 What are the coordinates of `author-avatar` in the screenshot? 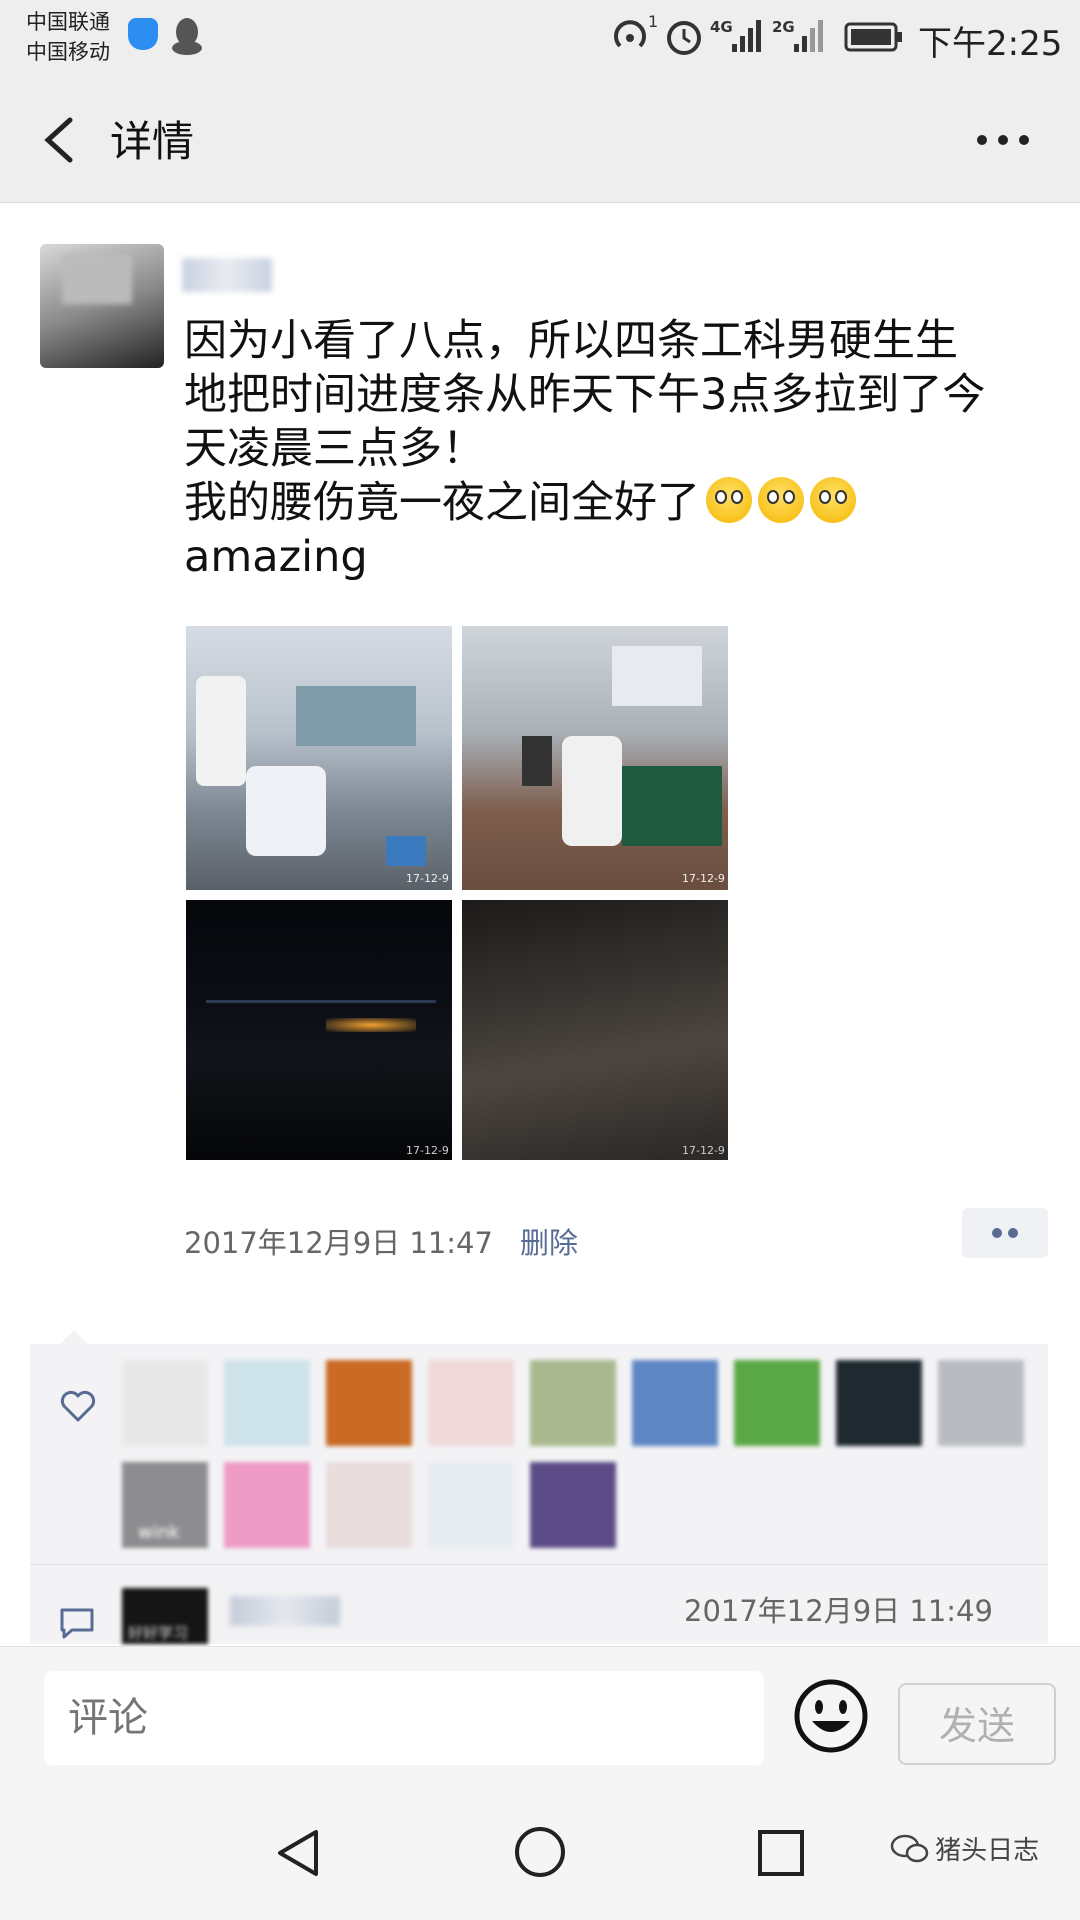 It's located at (102, 306).